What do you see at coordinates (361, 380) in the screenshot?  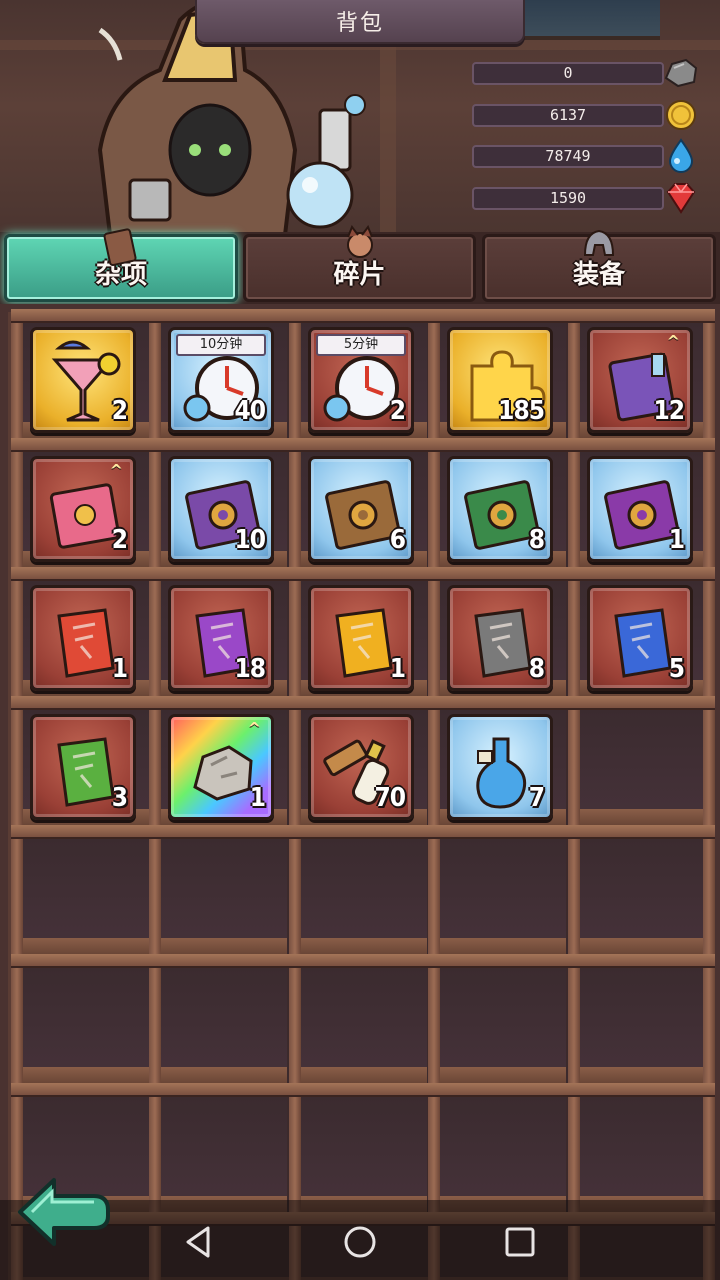 I see `inventory-item: 5分钟 2` at bounding box center [361, 380].